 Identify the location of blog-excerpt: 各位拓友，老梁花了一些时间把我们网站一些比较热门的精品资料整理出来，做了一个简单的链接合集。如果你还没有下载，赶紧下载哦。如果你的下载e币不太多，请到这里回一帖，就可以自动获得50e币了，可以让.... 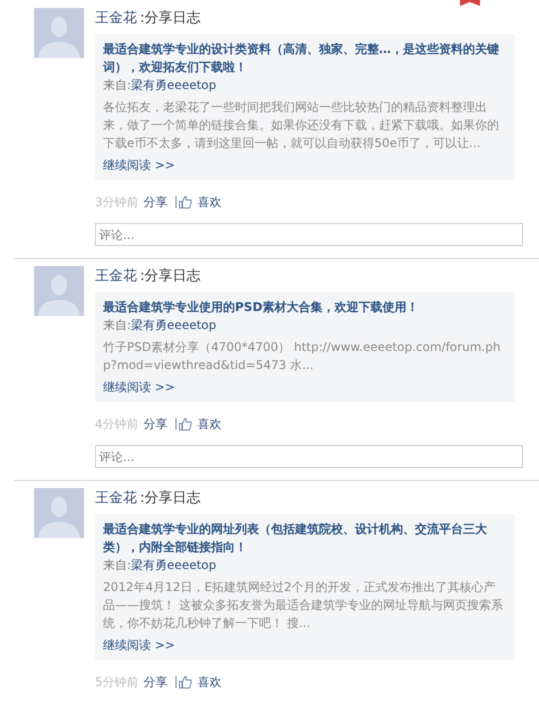
(301, 125).